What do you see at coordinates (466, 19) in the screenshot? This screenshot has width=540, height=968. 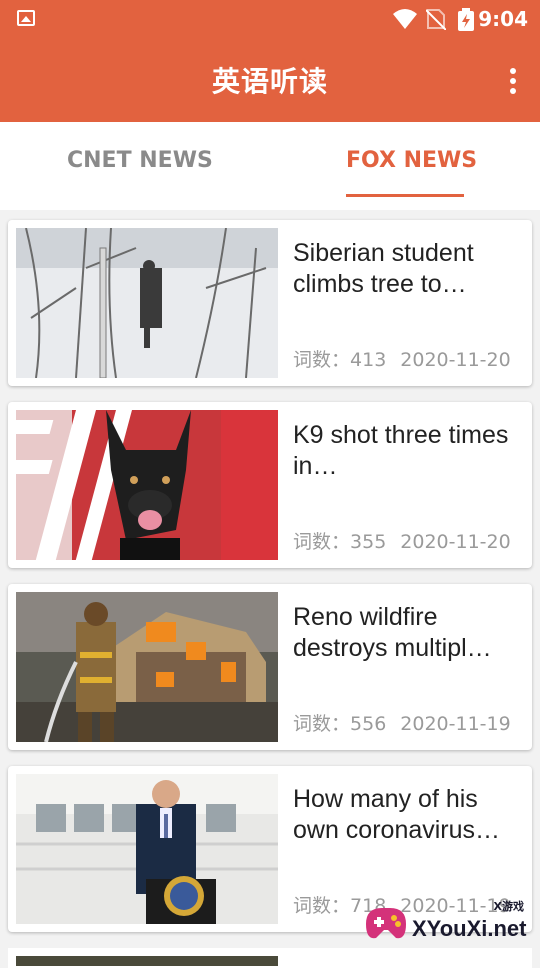 I see `battery-charging-icon` at bounding box center [466, 19].